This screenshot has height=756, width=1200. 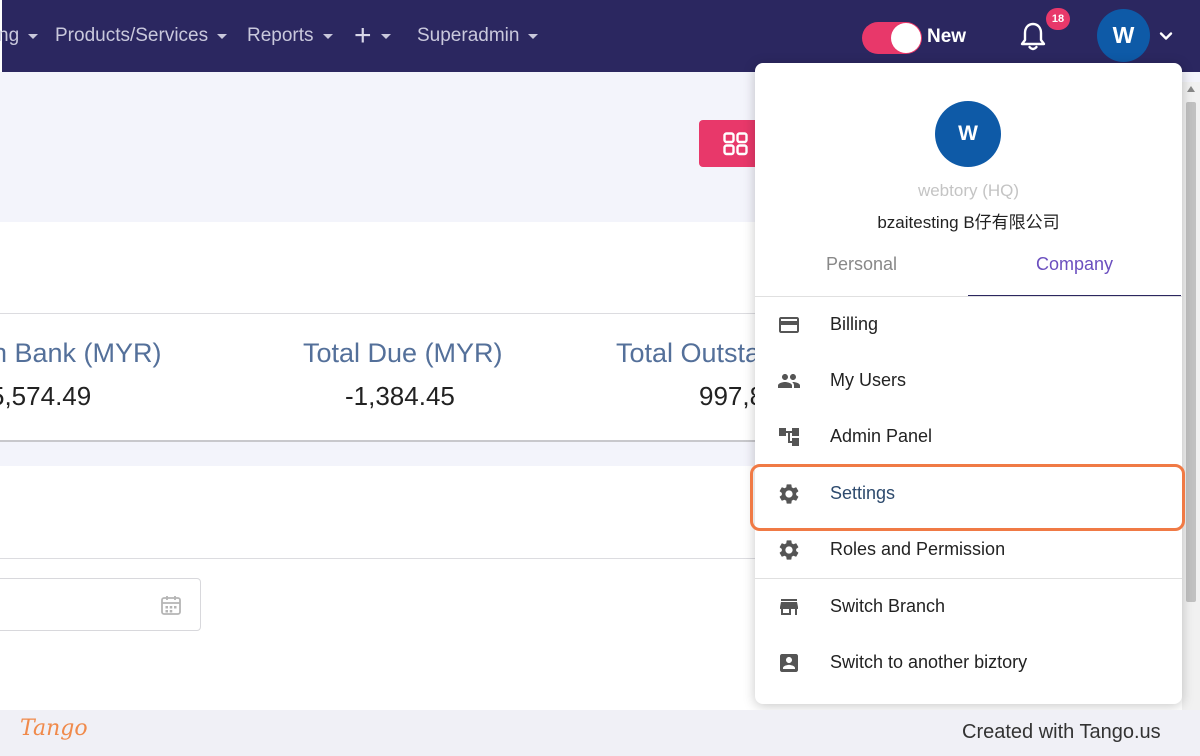 What do you see at coordinates (888, 606) in the screenshot?
I see `menu-item-label: Switch Branch` at bounding box center [888, 606].